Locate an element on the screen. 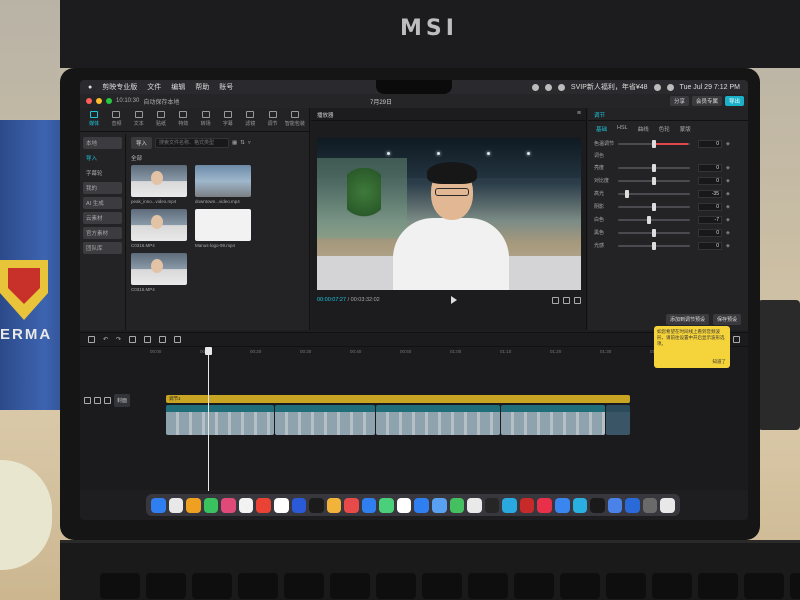  tab-curves: 曲线 is located at coordinates (643, 129).